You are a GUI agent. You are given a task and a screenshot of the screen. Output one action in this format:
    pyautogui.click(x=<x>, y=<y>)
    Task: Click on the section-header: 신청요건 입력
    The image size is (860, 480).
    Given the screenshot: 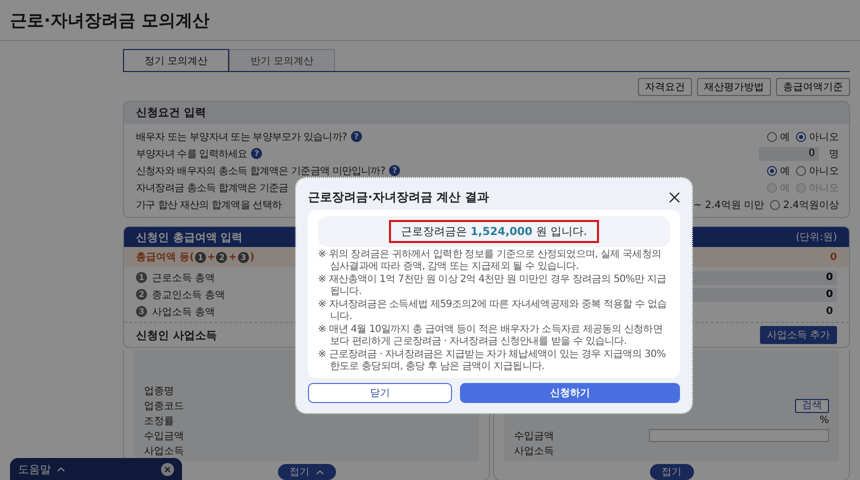 What is the action you would take?
    pyautogui.click(x=486, y=113)
    